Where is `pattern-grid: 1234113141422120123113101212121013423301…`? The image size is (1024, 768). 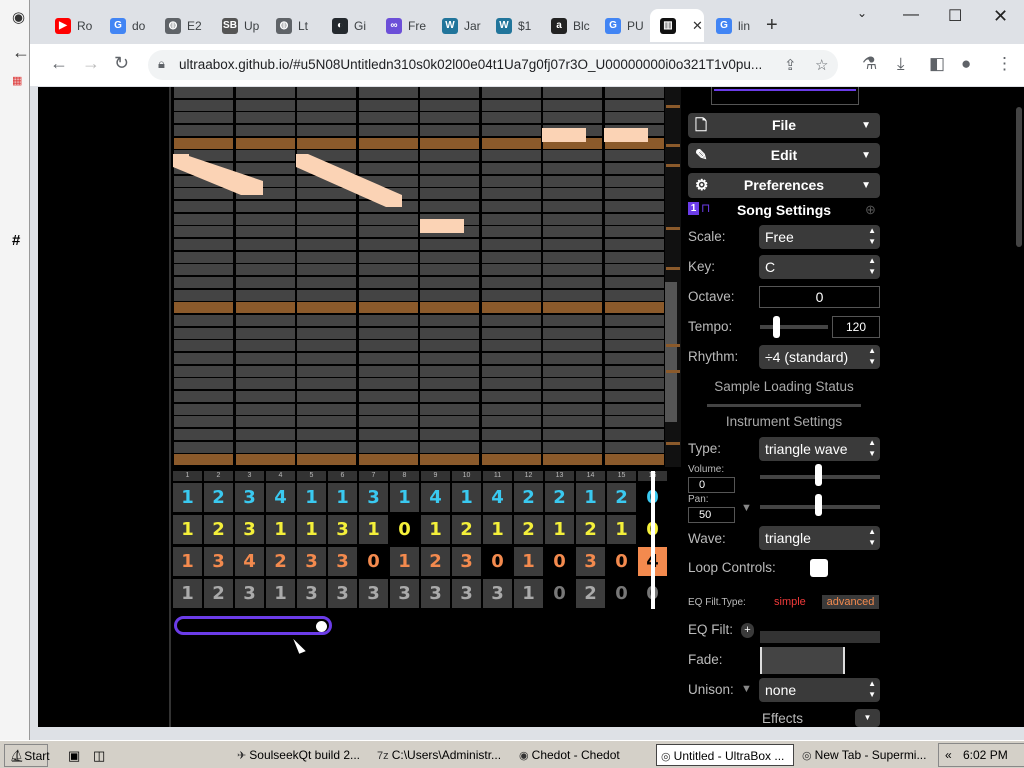
pattern-grid: 1234113141422120123113101212121013423301… is located at coordinates (420, 547).